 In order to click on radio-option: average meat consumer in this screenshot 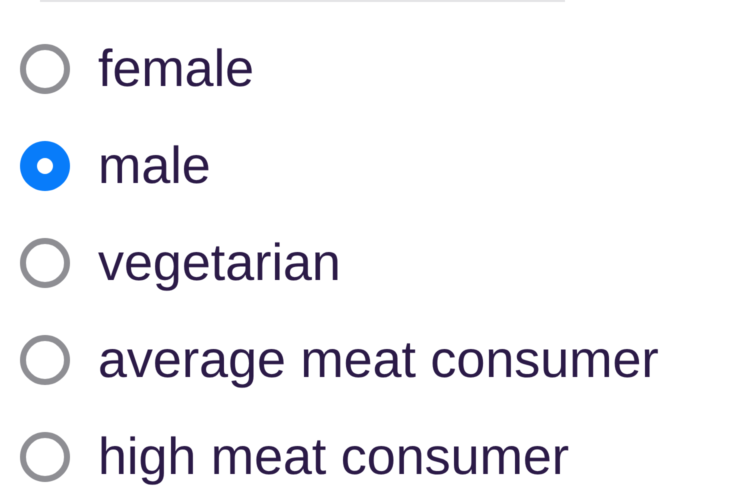, I will do `click(379, 360)`.